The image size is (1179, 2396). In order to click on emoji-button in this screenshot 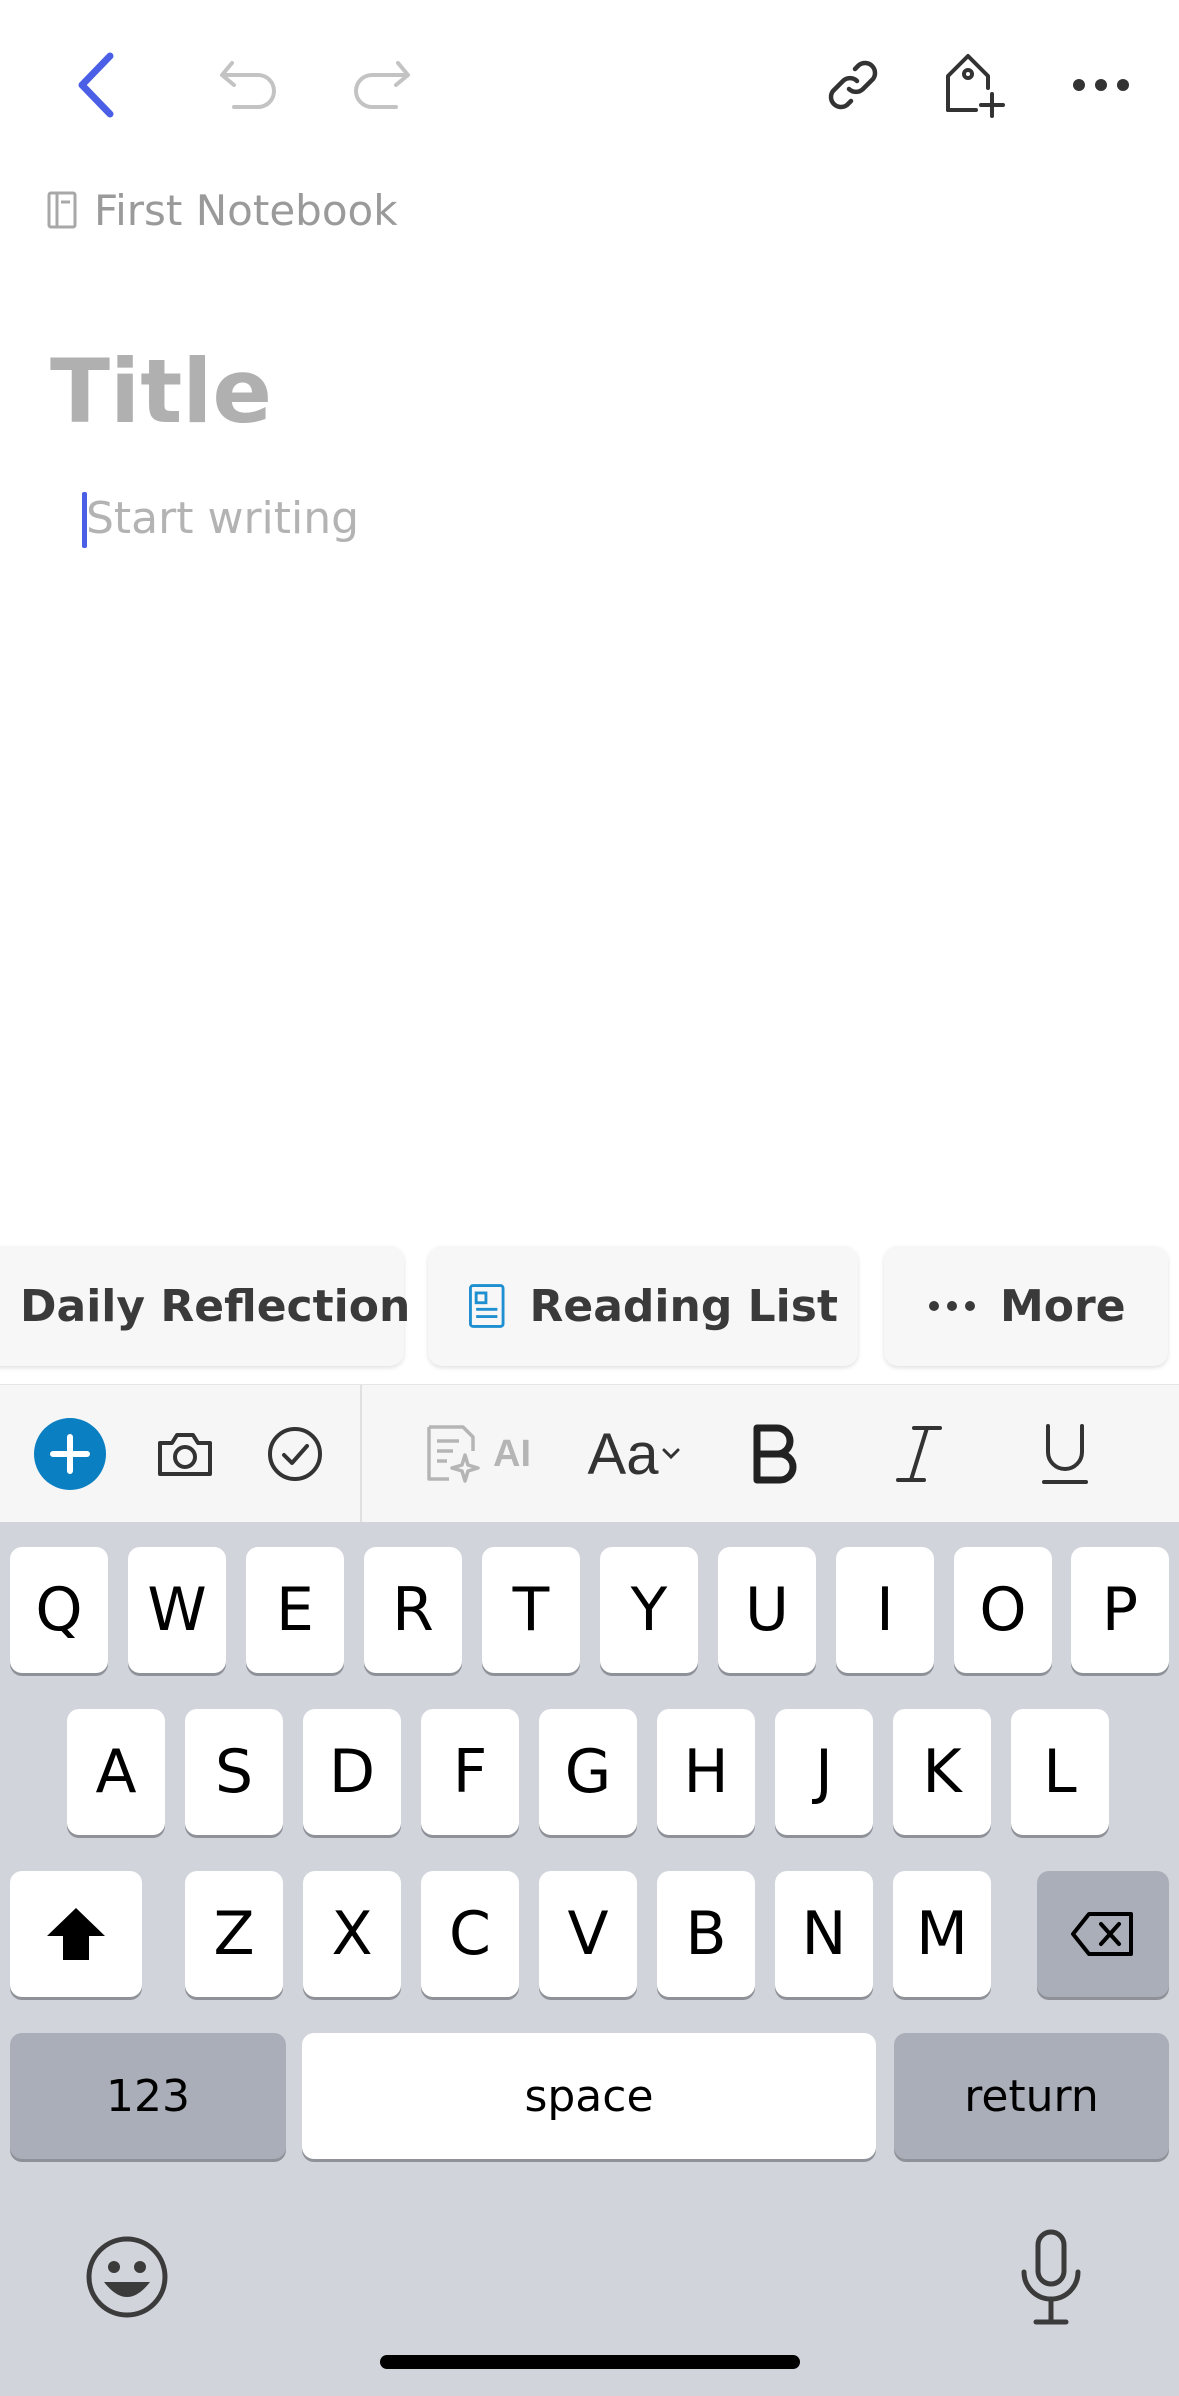, I will do `click(127, 2277)`.